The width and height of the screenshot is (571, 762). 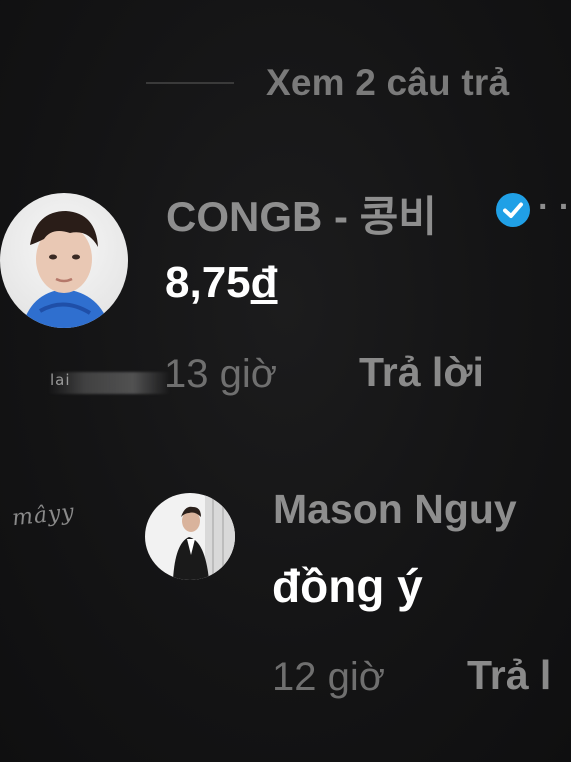 I want to click on verified-badge-icon, so click(x=513, y=210).